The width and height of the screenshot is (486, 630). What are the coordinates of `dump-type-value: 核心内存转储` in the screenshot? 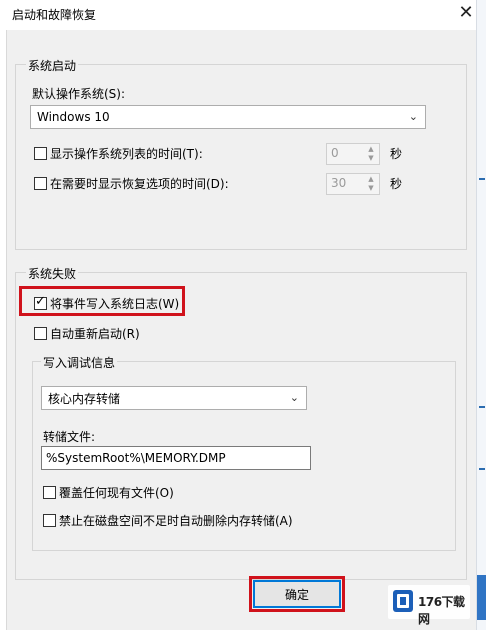 It's located at (84, 398).